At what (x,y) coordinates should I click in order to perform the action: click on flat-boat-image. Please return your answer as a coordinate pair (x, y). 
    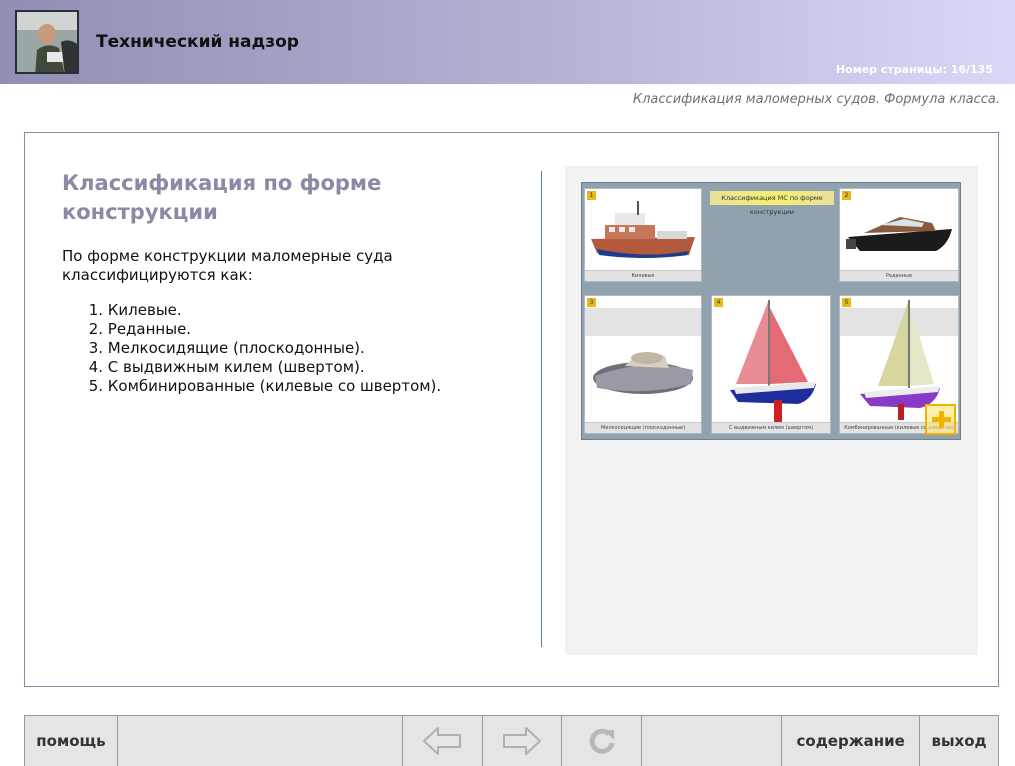
    Looking at the image, I should click on (643, 373).